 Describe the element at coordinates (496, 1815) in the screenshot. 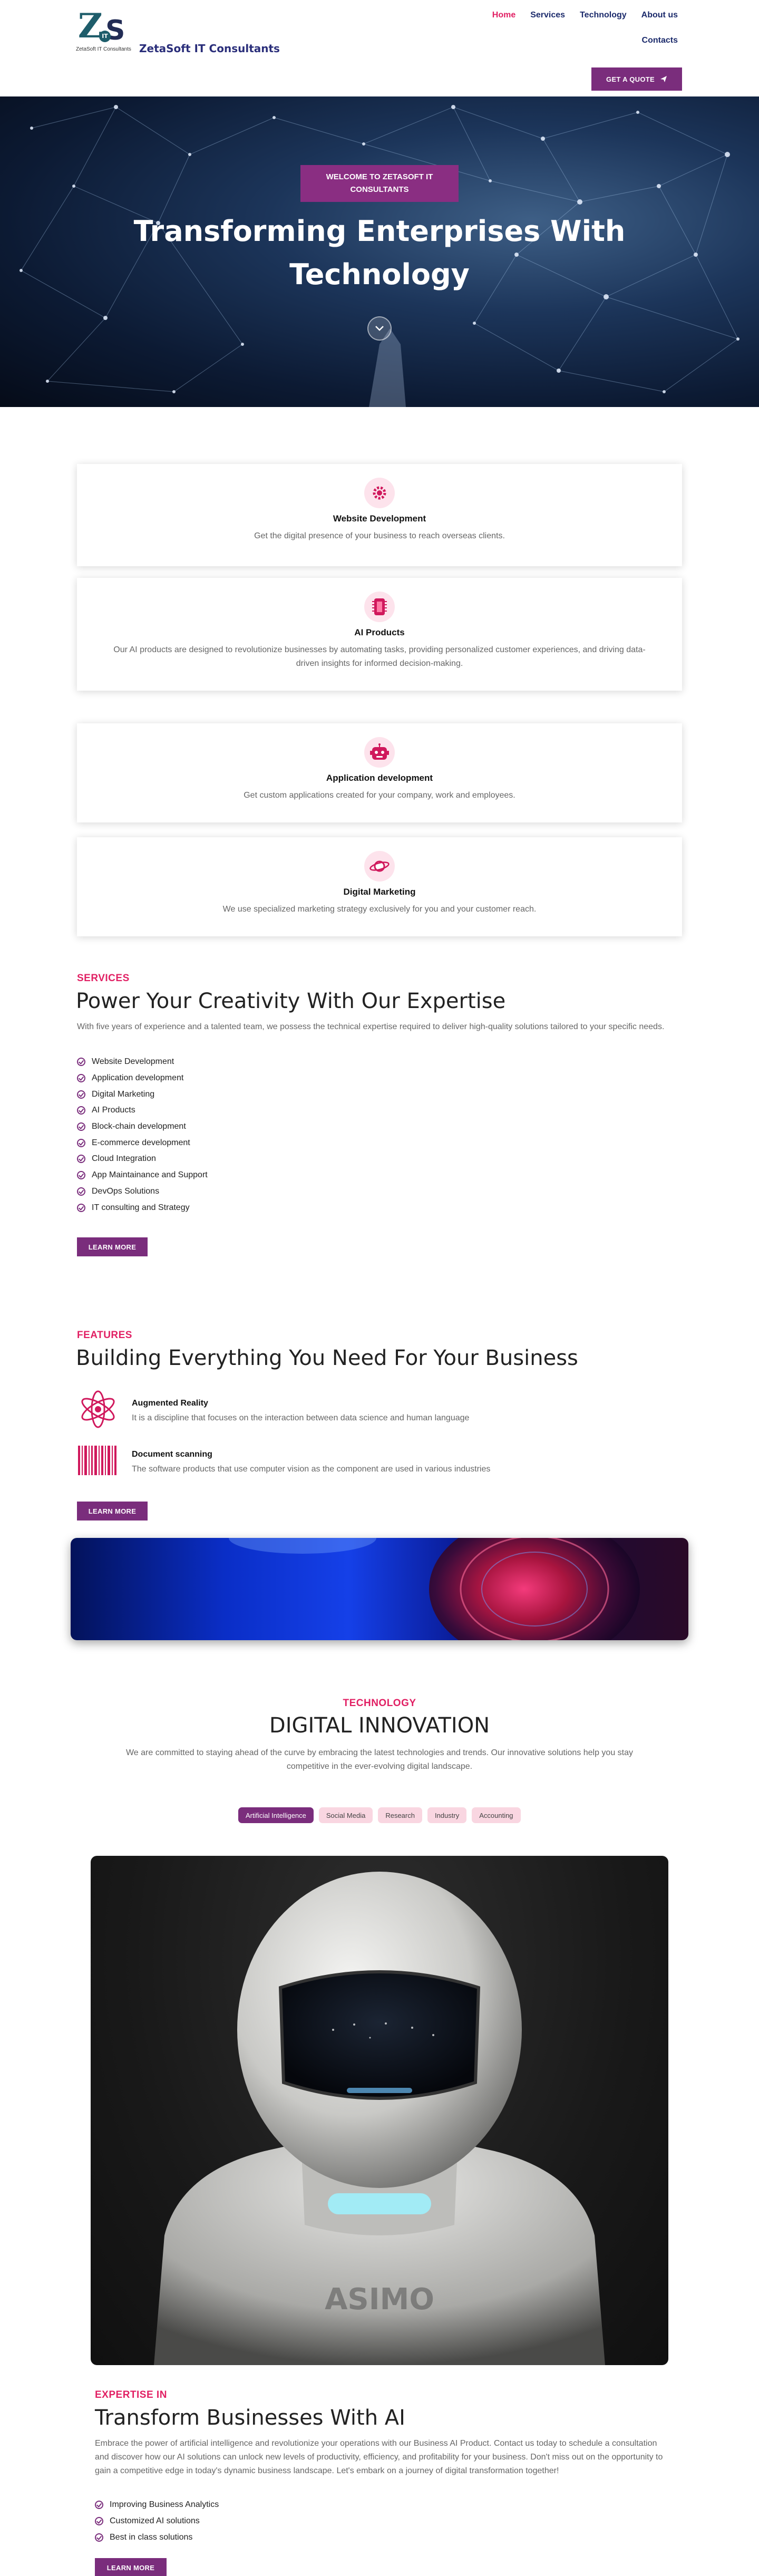

I see `tab-accounting: Accounting` at that location.